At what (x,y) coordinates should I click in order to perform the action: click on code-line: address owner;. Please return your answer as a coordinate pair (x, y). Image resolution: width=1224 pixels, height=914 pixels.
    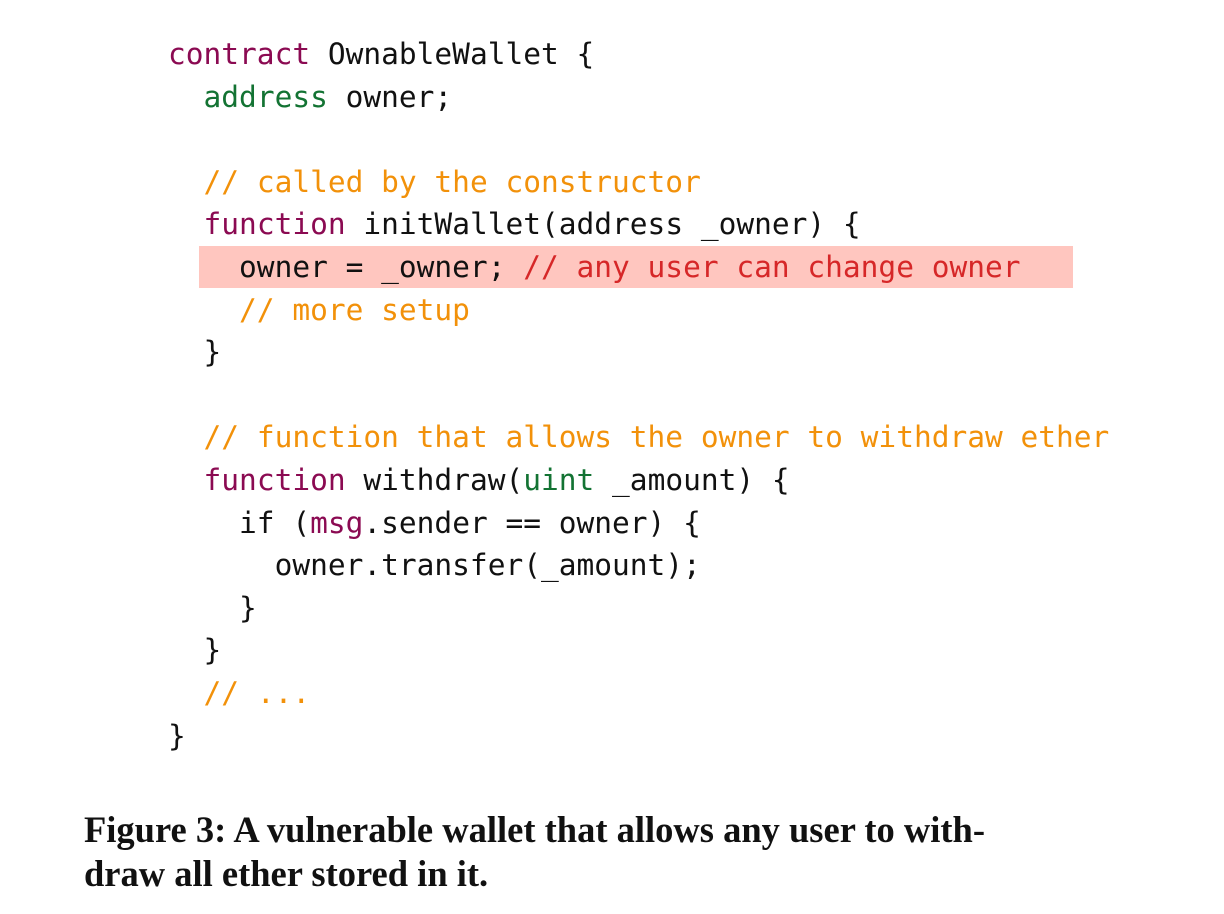
    Looking at the image, I should click on (688, 97).